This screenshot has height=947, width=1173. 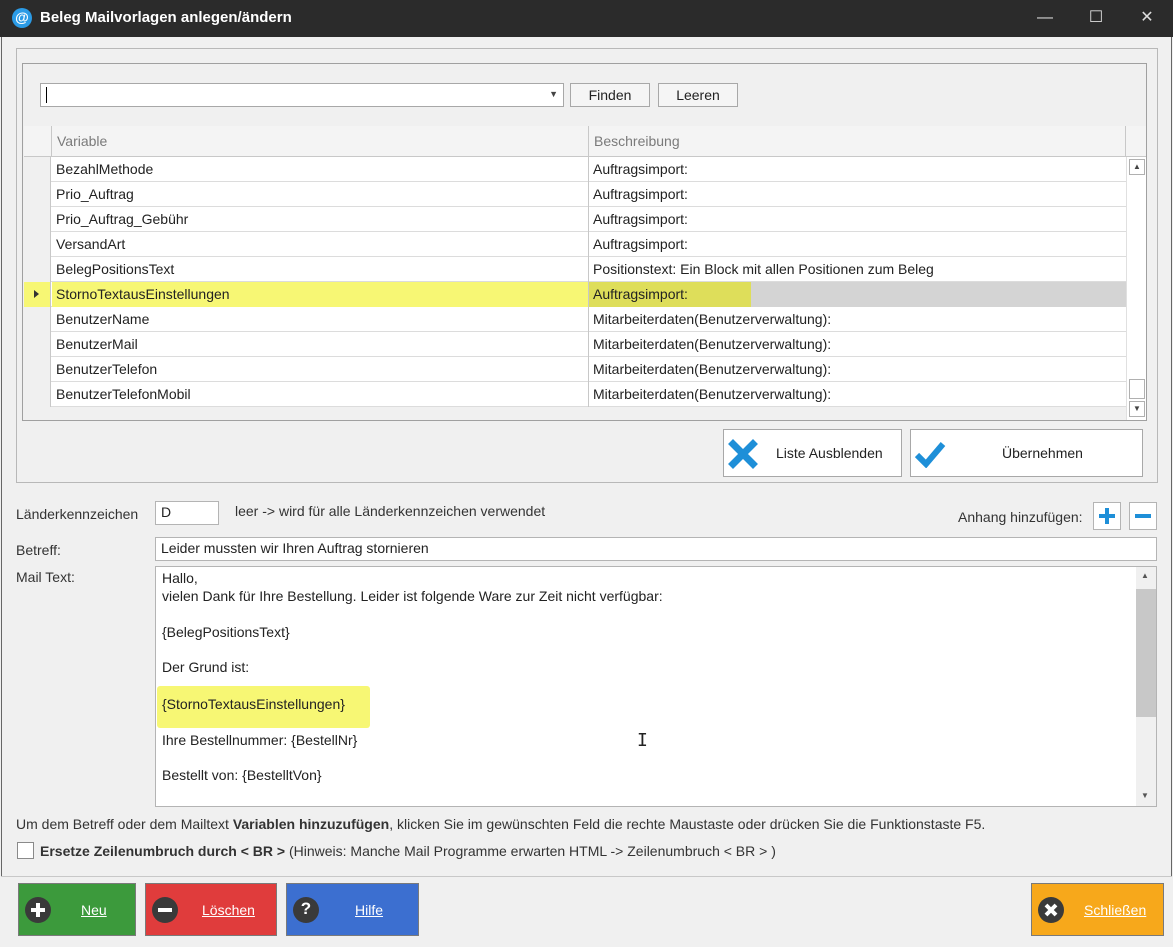 What do you see at coordinates (857, 141) in the screenshot?
I see `column-header-description: Beschreibung` at bounding box center [857, 141].